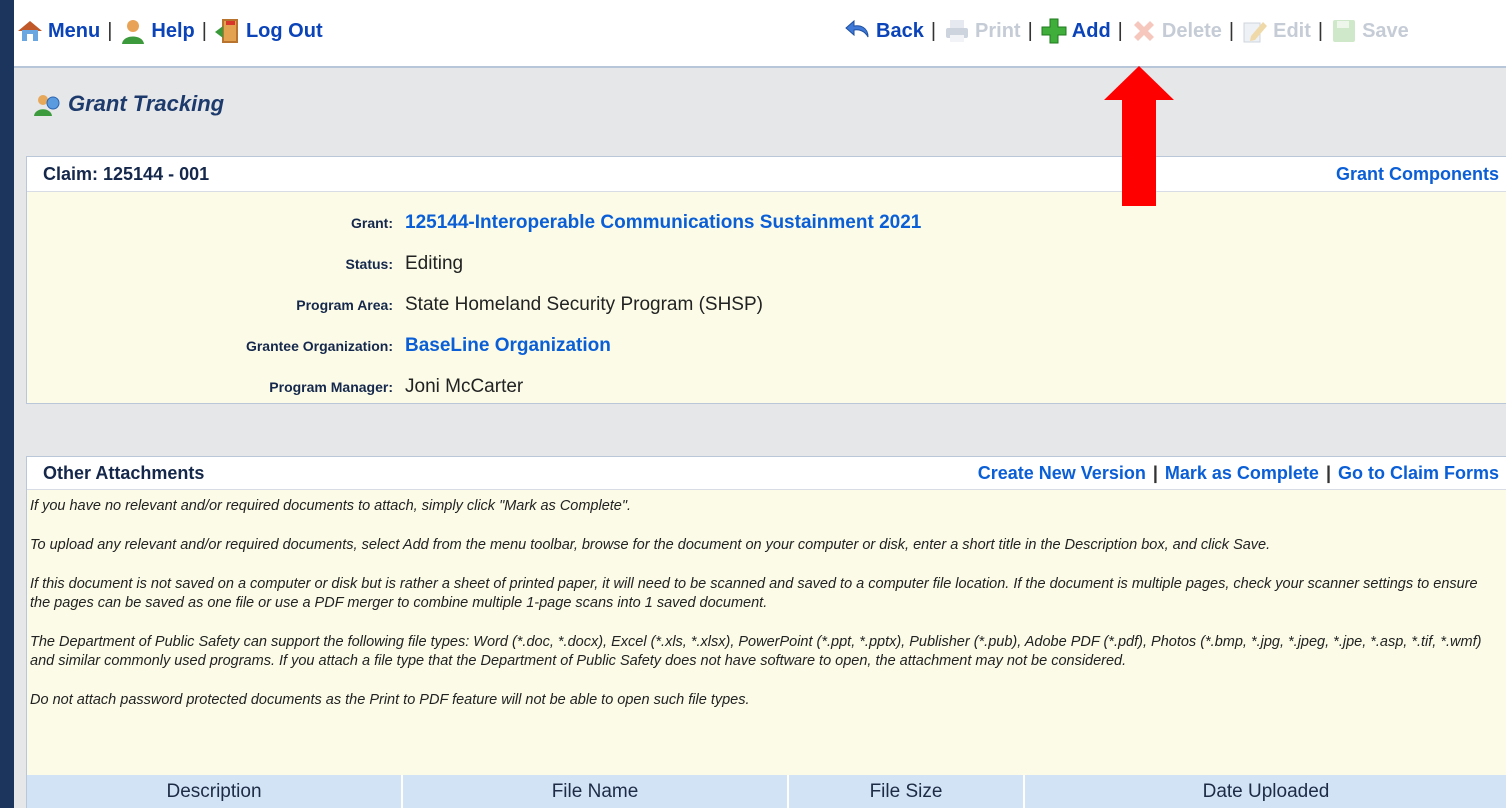 The height and width of the screenshot is (808, 1506). What do you see at coordinates (1054, 31) in the screenshot?
I see `green-plus-icon` at bounding box center [1054, 31].